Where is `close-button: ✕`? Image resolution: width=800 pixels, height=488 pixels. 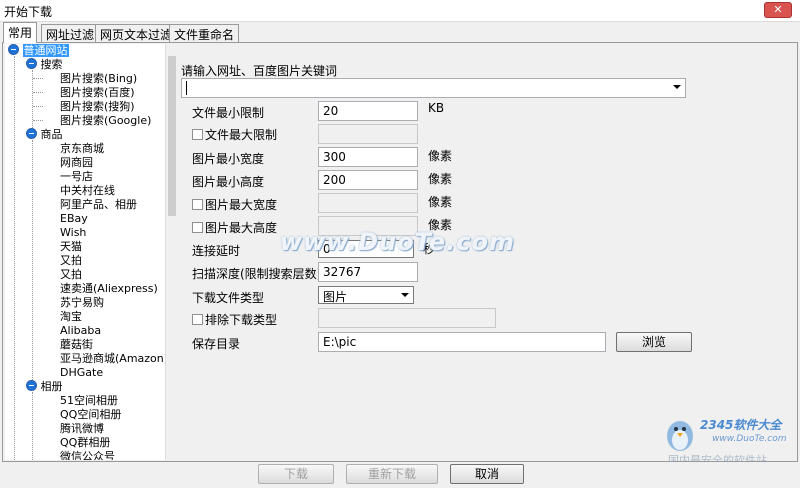 close-button: ✕ is located at coordinates (778, 10).